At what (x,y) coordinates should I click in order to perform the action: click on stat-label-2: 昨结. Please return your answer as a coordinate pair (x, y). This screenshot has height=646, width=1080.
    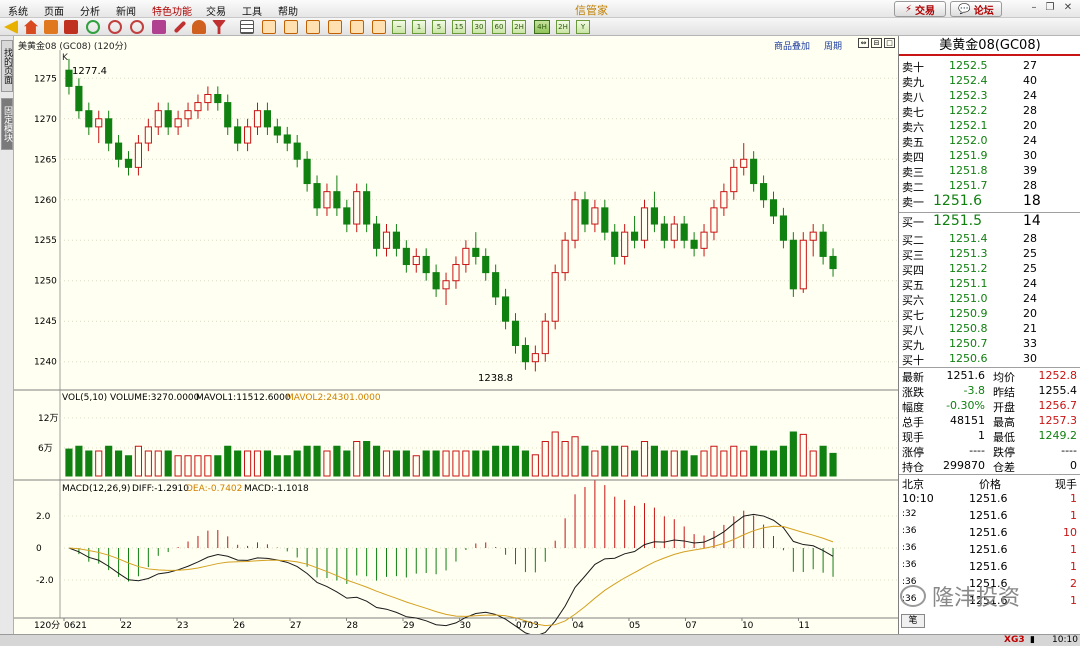
    Looking at the image, I should click on (1004, 392).